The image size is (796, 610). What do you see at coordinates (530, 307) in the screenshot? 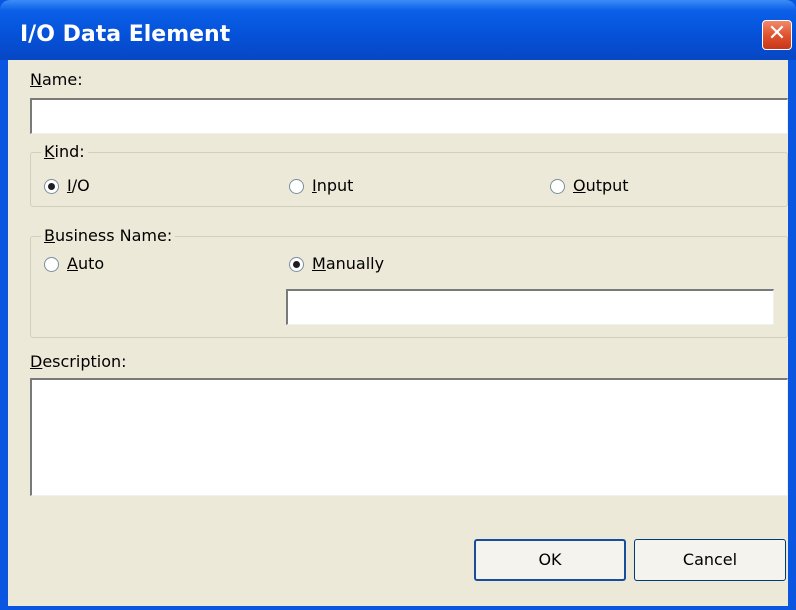
I see `business-name-input` at bounding box center [530, 307].